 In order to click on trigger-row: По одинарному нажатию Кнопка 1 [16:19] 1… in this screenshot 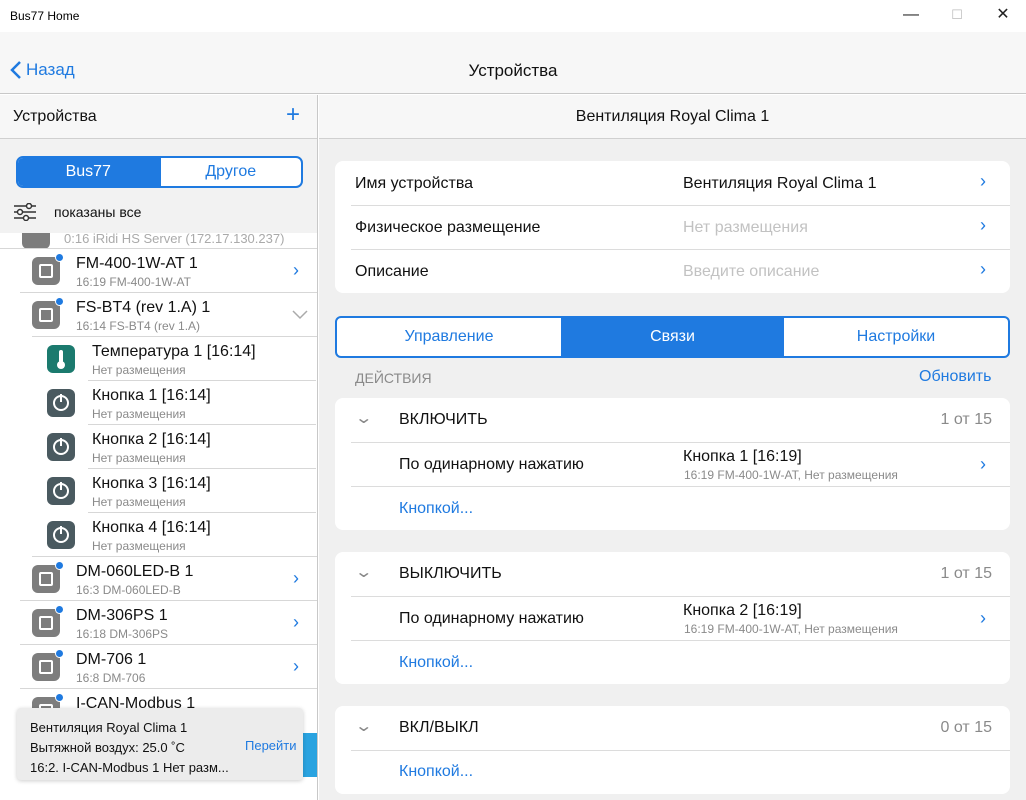, I will do `click(672, 464)`.